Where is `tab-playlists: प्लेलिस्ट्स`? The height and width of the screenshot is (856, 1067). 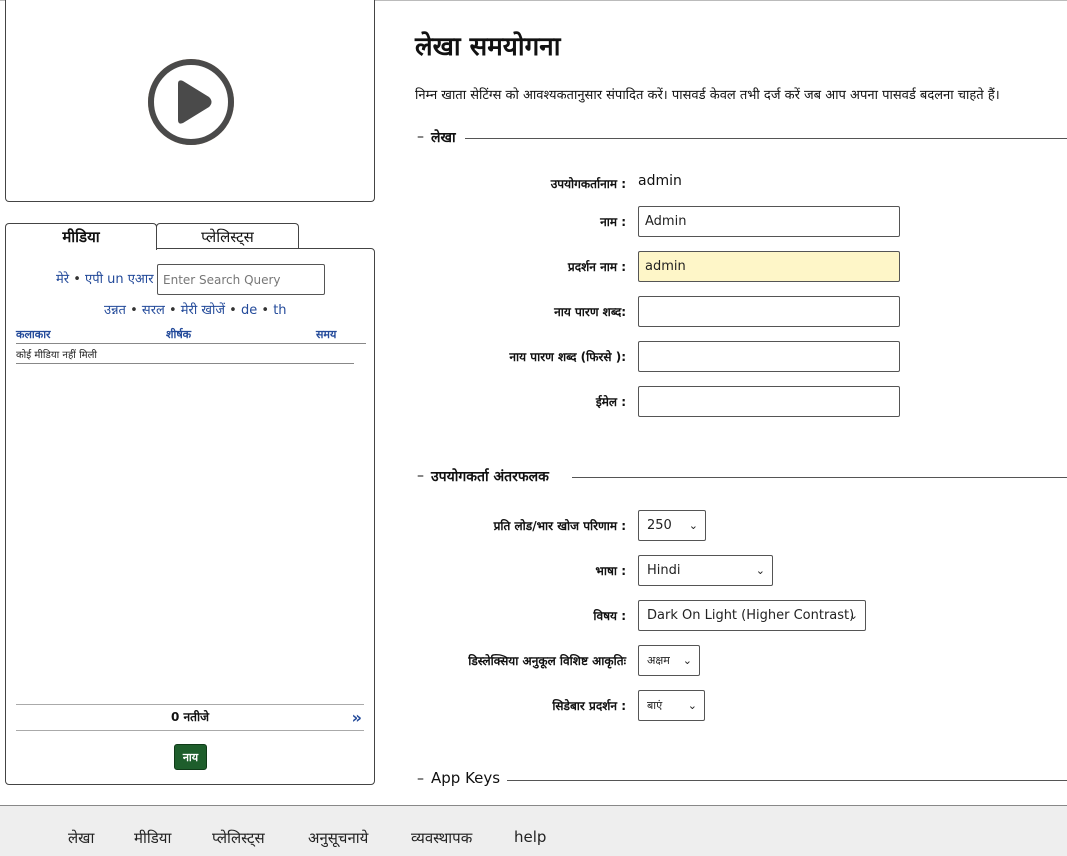 tab-playlists: प्लेलिस्ट्स is located at coordinates (227, 236).